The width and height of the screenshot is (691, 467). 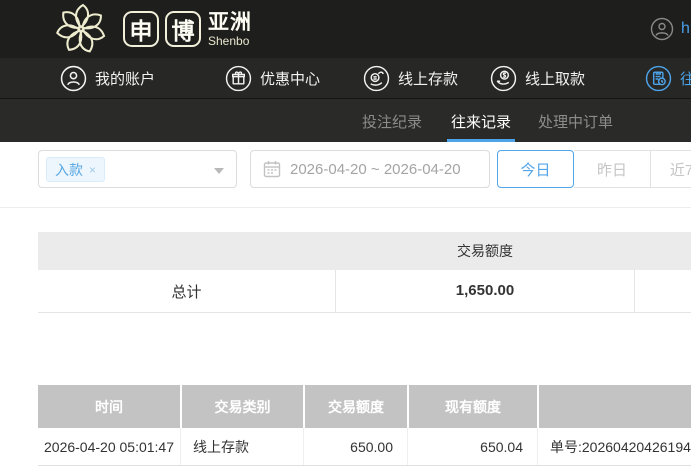 What do you see at coordinates (614, 446) in the screenshot?
I see `cell-memo: 单号:202604204261944` at bounding box center [614, 446].